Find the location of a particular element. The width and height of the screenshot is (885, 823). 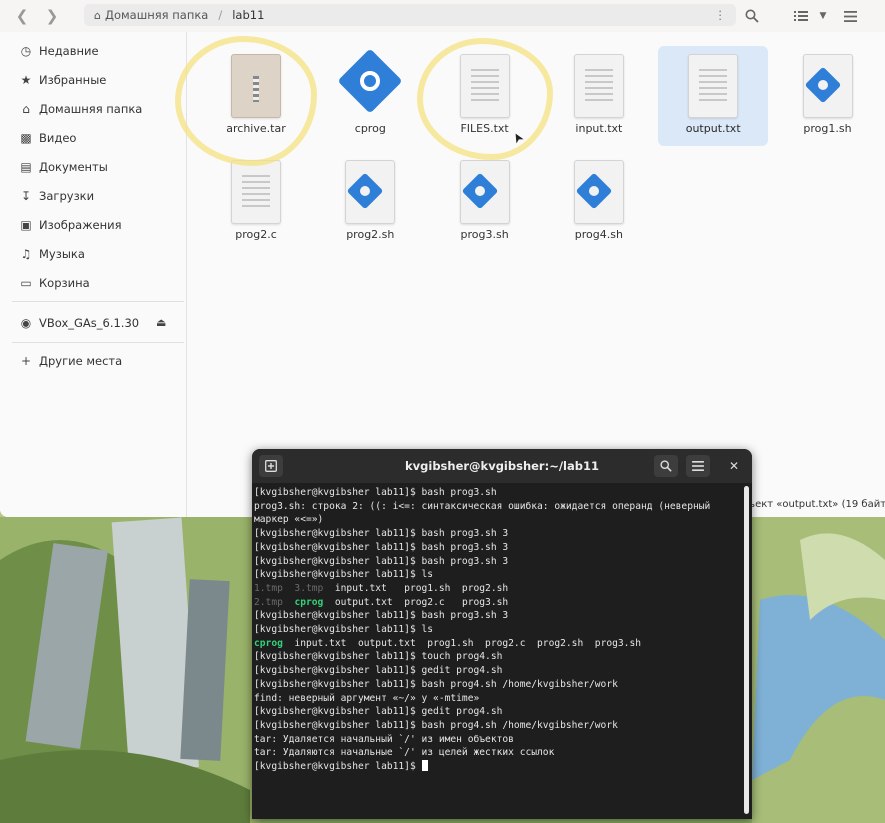

trash-icon: ▭ is located at coordinates (26, 282).